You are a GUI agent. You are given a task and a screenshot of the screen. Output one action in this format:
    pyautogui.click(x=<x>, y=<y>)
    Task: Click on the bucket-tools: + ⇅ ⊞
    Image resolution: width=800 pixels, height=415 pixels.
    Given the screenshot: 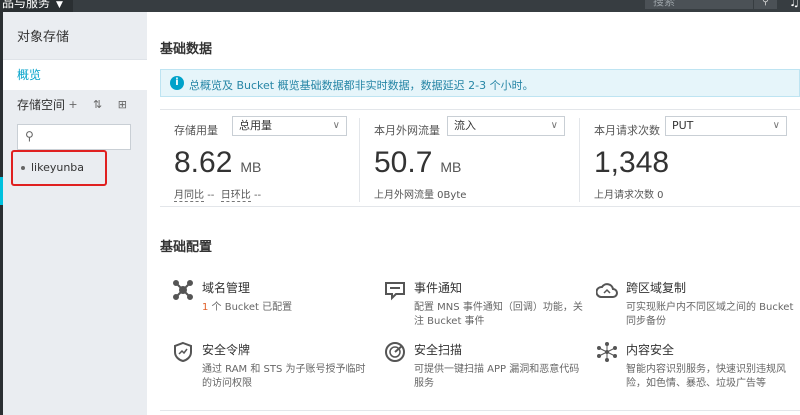 What is the action you would take?
    pyautogui.click(x=100, y=105)
    